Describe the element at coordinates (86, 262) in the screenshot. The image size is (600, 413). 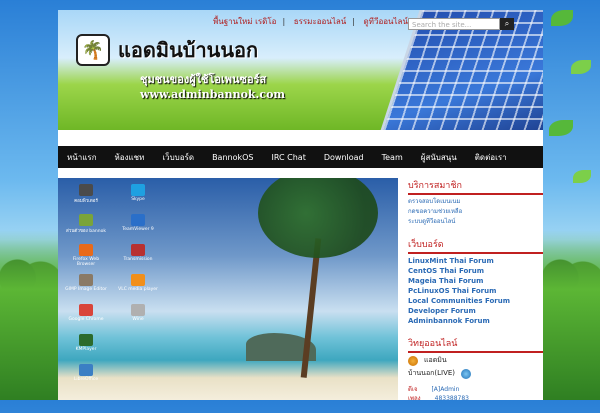
I see `desktop-icon-label: Firefox Web Browser` at that location.